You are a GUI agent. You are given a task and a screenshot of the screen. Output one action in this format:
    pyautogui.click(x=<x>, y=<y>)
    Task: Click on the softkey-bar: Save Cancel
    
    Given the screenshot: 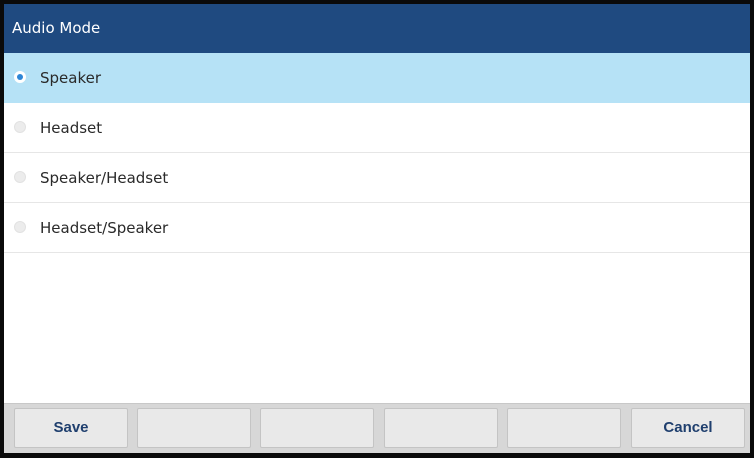 What is the action you would take?
    pyautogui.click(x=377, y=428)
    